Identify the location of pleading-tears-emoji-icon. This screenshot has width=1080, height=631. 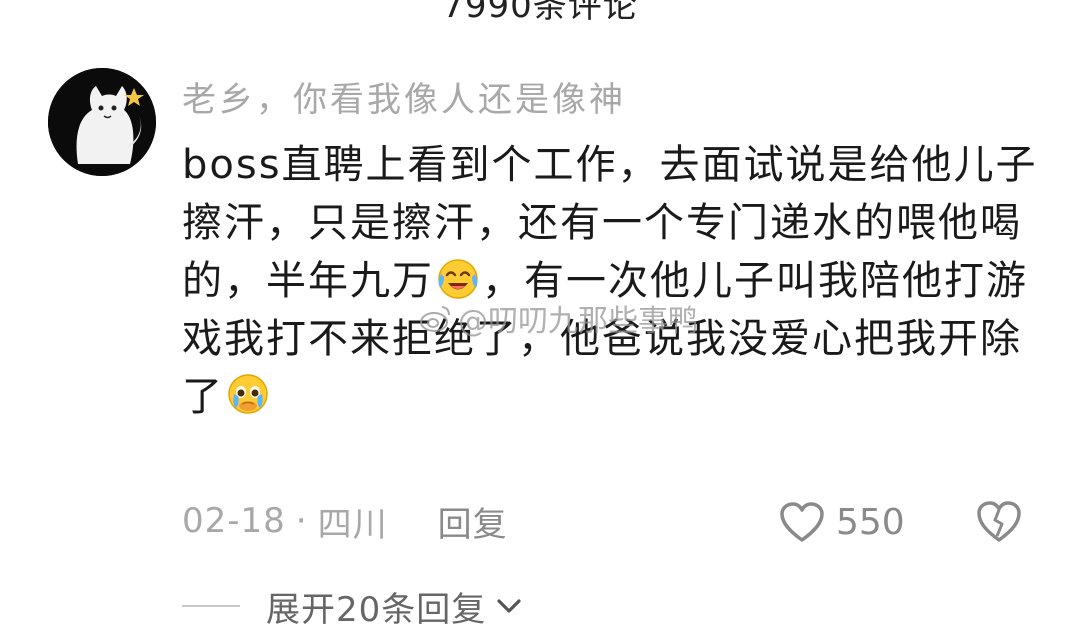
(248, 394).